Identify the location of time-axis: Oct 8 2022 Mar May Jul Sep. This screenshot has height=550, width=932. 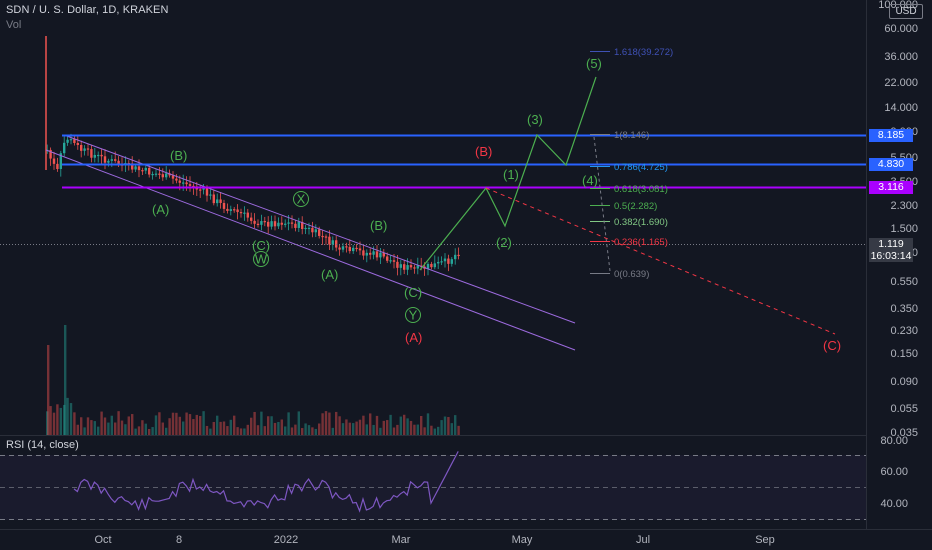
(434, 540).